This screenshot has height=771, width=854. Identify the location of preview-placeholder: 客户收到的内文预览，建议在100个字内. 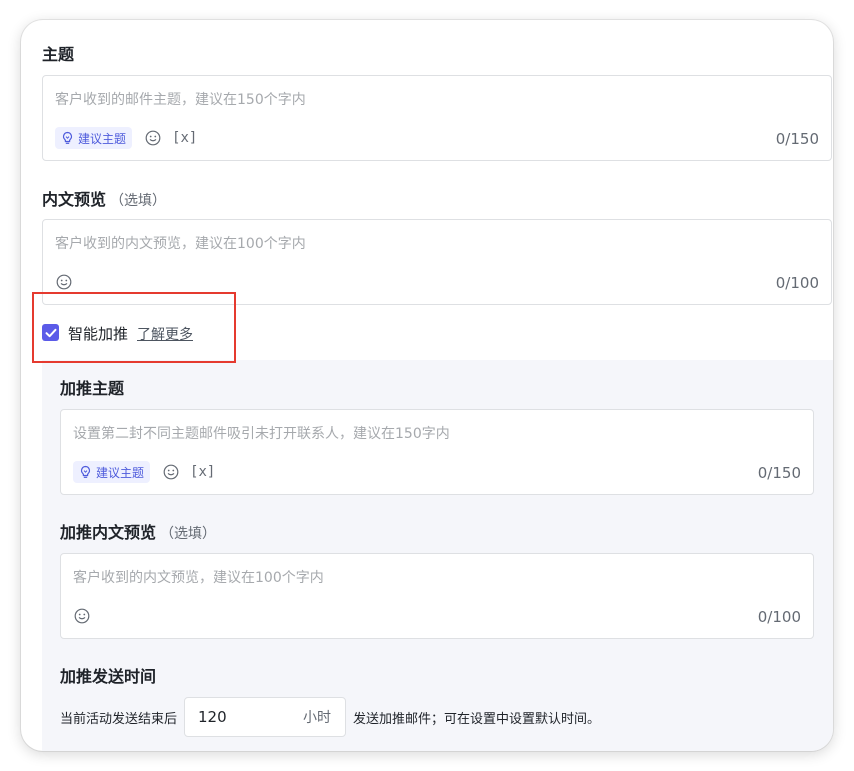
(180, 244).